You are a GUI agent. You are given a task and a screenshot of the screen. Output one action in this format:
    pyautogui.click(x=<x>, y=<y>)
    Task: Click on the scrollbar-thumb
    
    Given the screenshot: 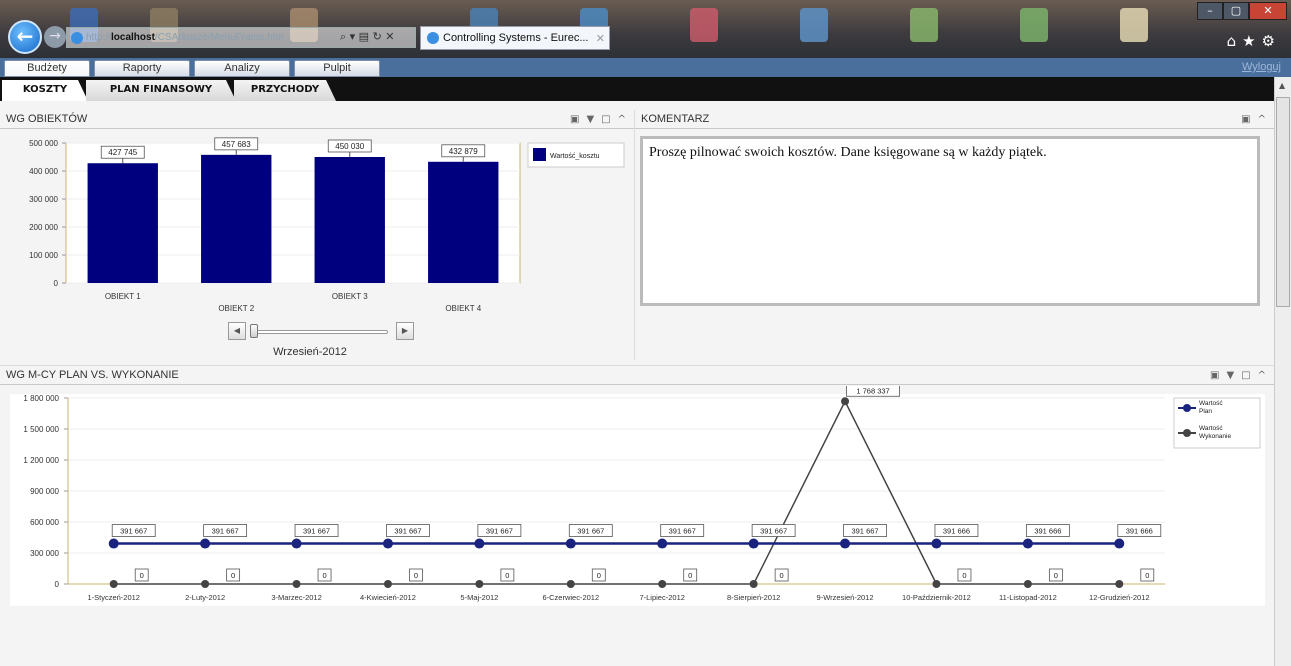 What is the action you would take?
    pyautogui.click(x=1283, y=202)
    